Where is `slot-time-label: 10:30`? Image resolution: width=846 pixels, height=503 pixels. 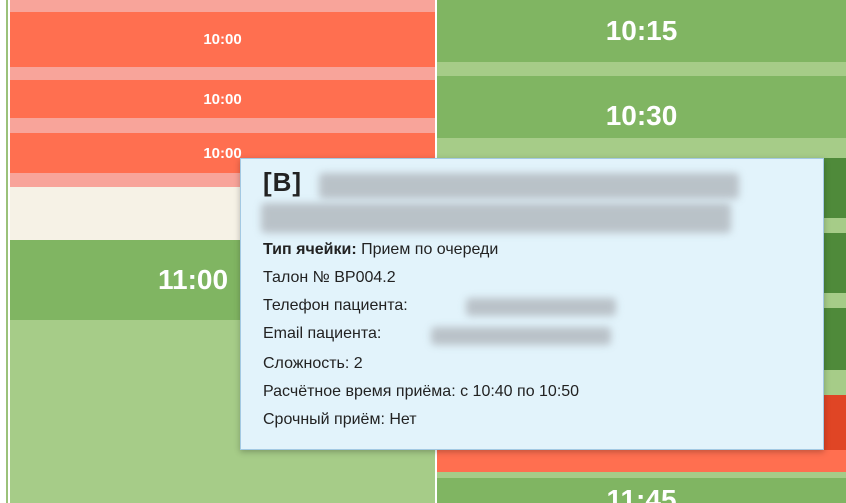
slot-time-label: 10:30 is located at coordinates (641, 115).